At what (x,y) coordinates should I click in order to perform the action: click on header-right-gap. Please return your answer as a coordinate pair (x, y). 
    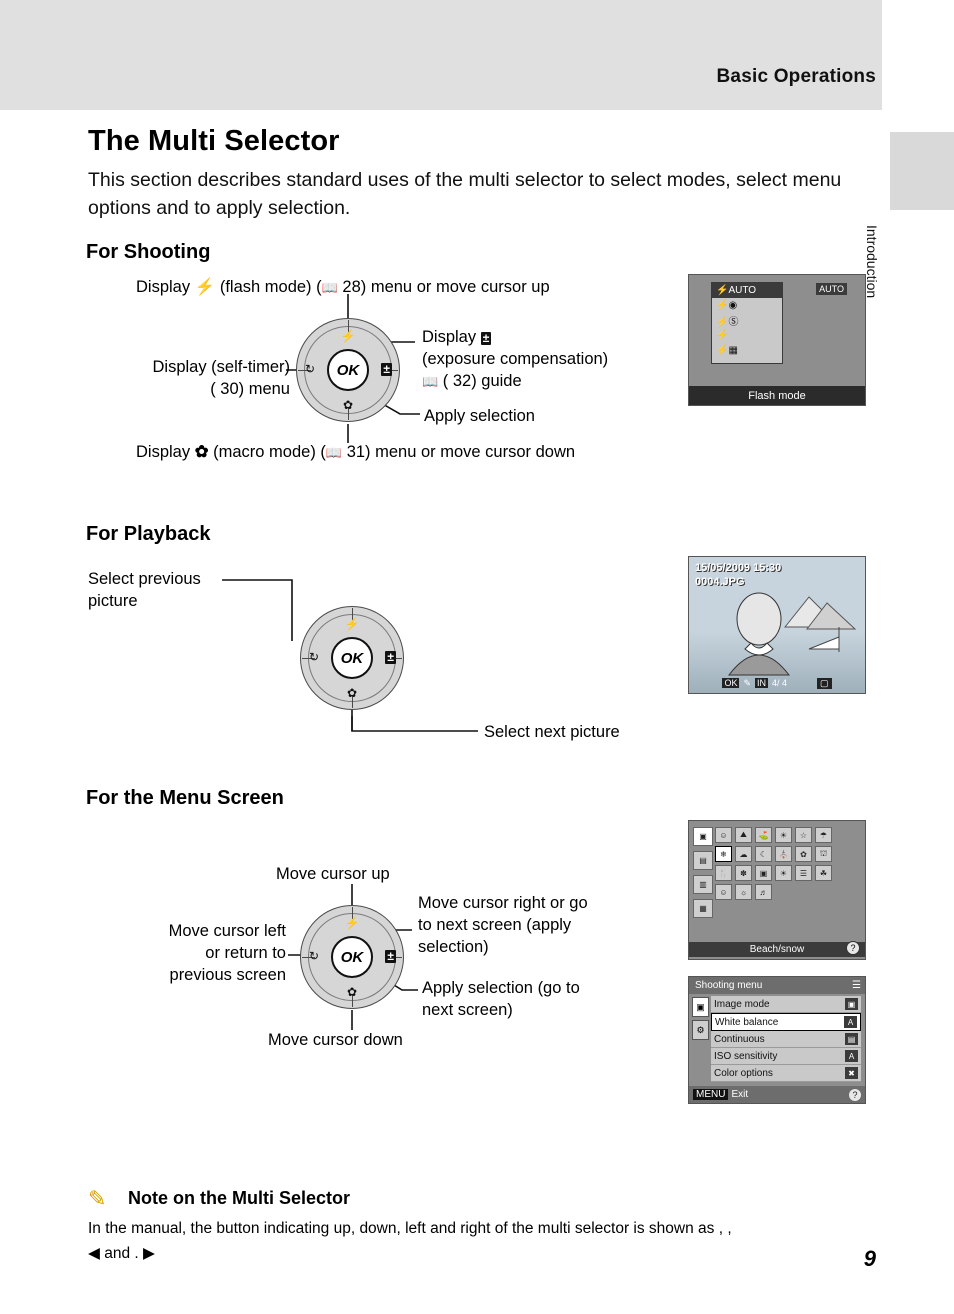
    Looking at the image, I should click on (918, 55).